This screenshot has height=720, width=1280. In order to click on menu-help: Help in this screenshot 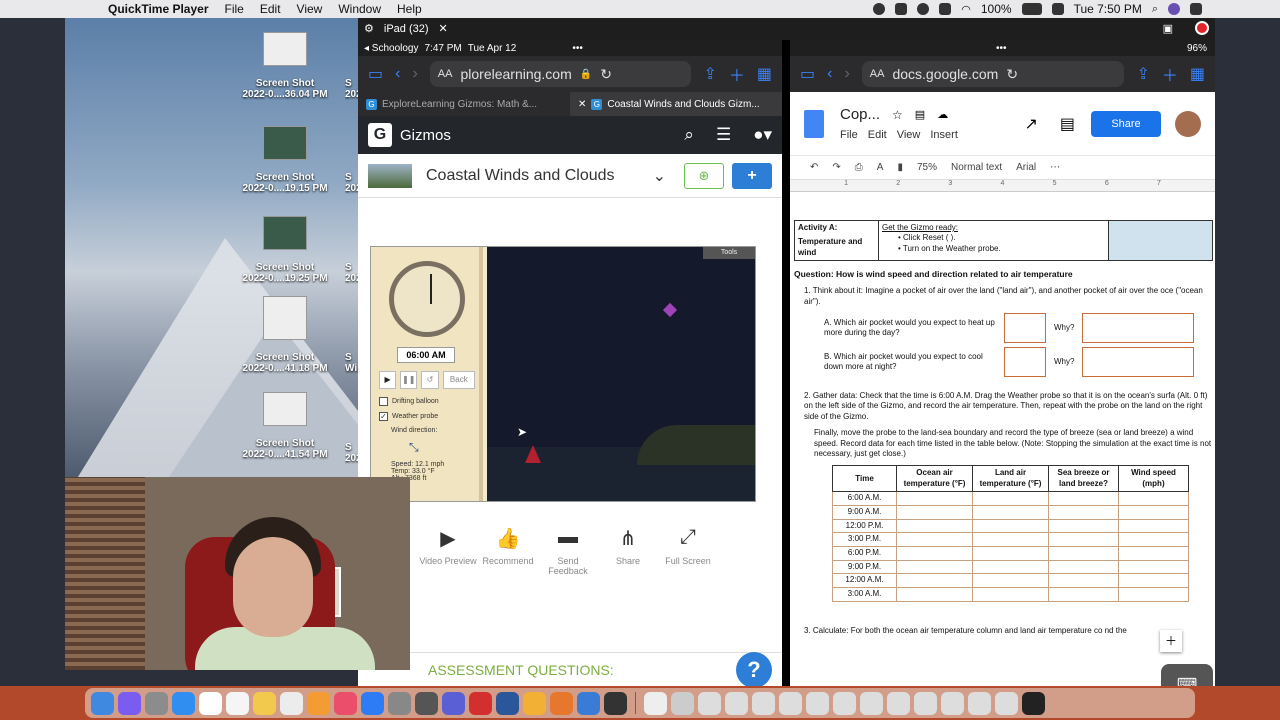, I will do `click(409, 9)`.